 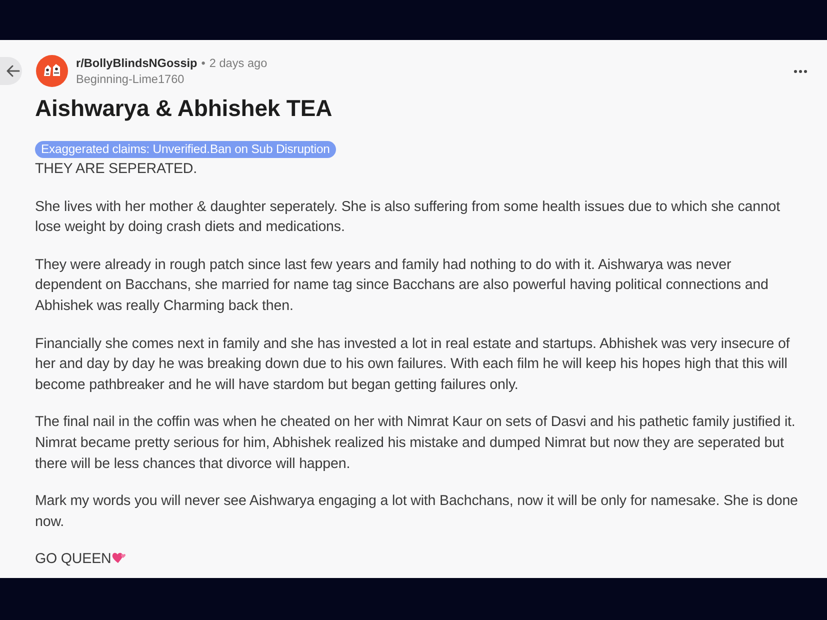 I want to click on post-paragraph: The final nail in the coffin was when he cheated on her with Nimrat Kaur on sets of Dasvi and his pathetic family justified it. Nimrat became pretty serious for him, Abhishek realized his mistake and dumped Nimrat but now they are seperated but there will be less chances that divorce will happen., so click(x=415, y=443).